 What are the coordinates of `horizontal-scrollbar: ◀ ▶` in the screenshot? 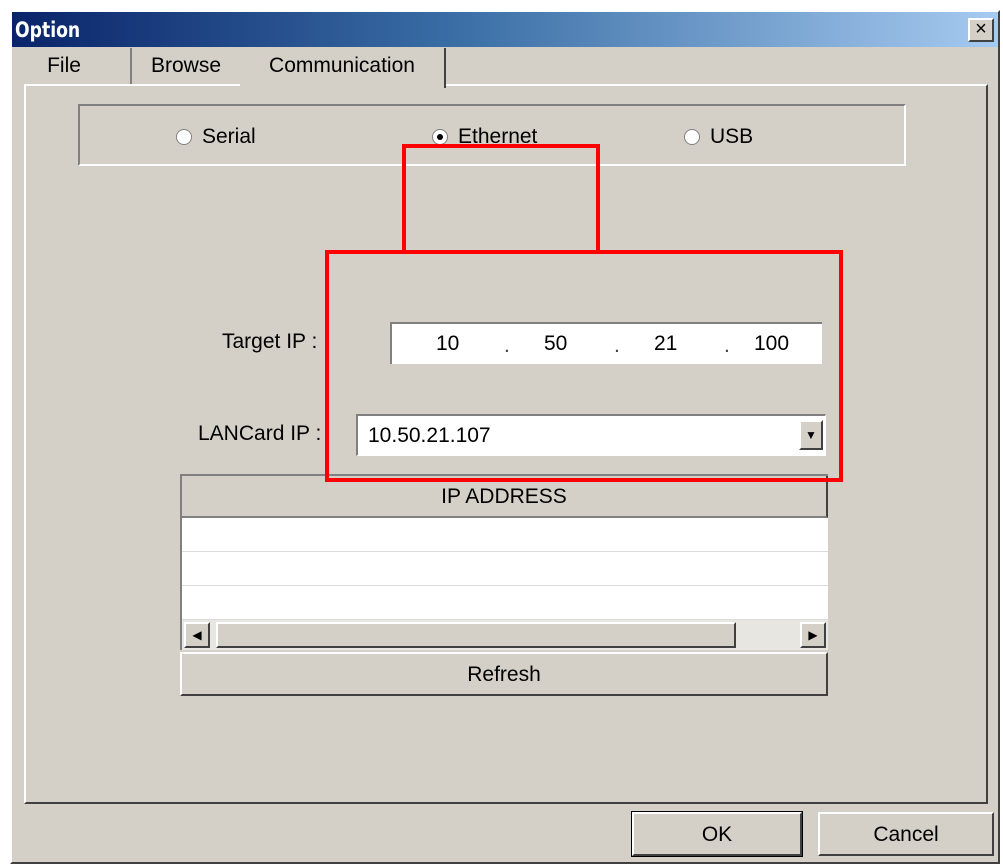 It's located at (505, 635).